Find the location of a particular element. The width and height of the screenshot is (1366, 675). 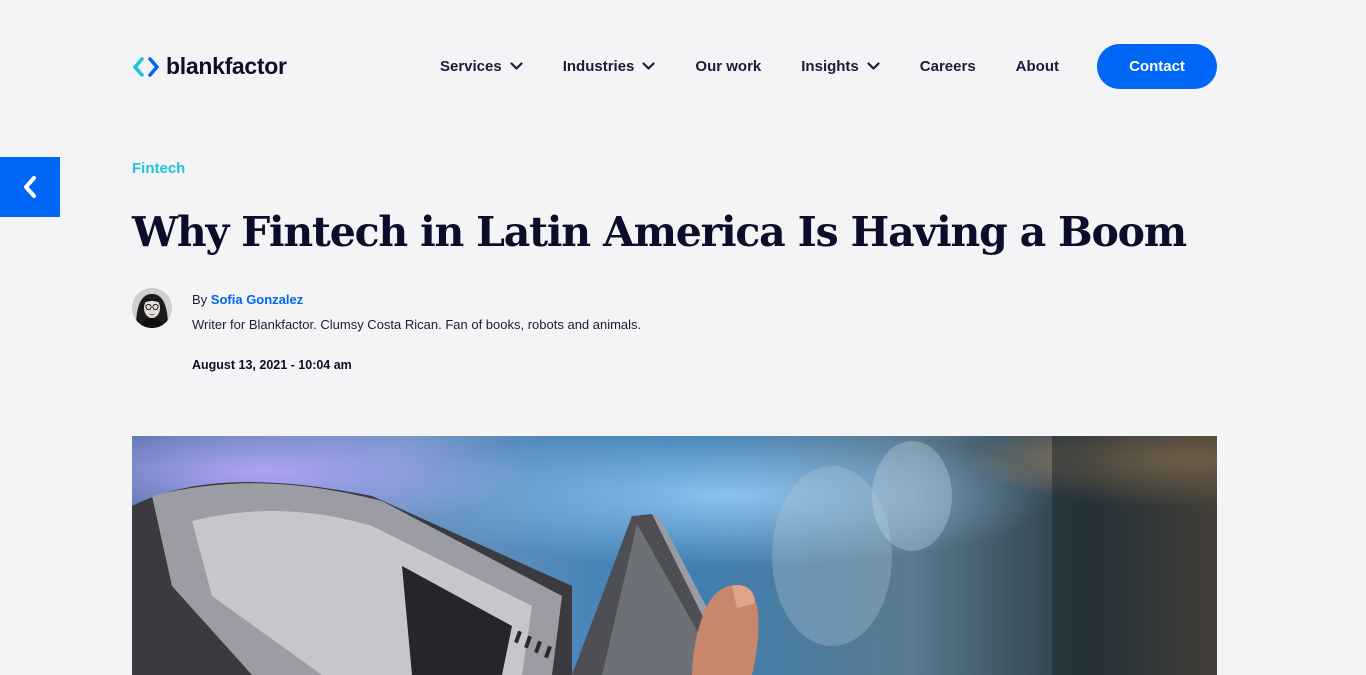

nav-item-label: Insights is located at coordinates (830, 66).